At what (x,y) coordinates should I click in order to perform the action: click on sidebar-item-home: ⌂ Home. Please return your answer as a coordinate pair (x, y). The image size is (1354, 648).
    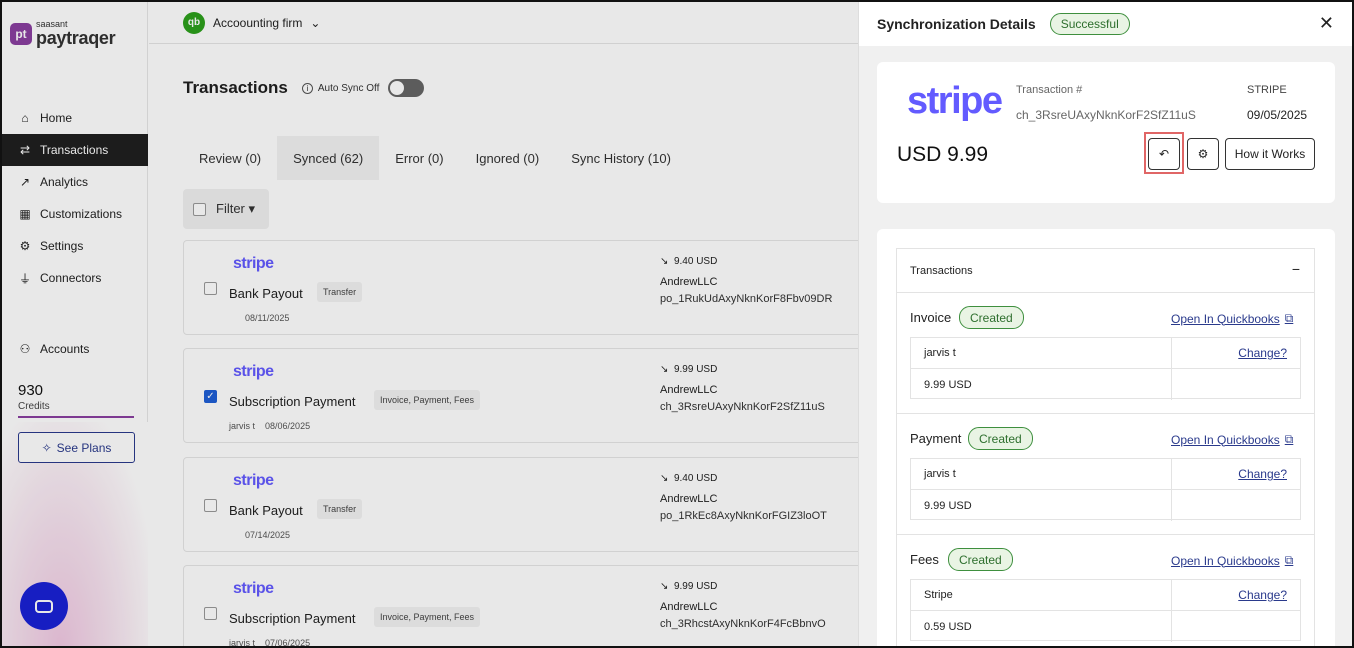
    Looking at the image, I should click on (75, 118).